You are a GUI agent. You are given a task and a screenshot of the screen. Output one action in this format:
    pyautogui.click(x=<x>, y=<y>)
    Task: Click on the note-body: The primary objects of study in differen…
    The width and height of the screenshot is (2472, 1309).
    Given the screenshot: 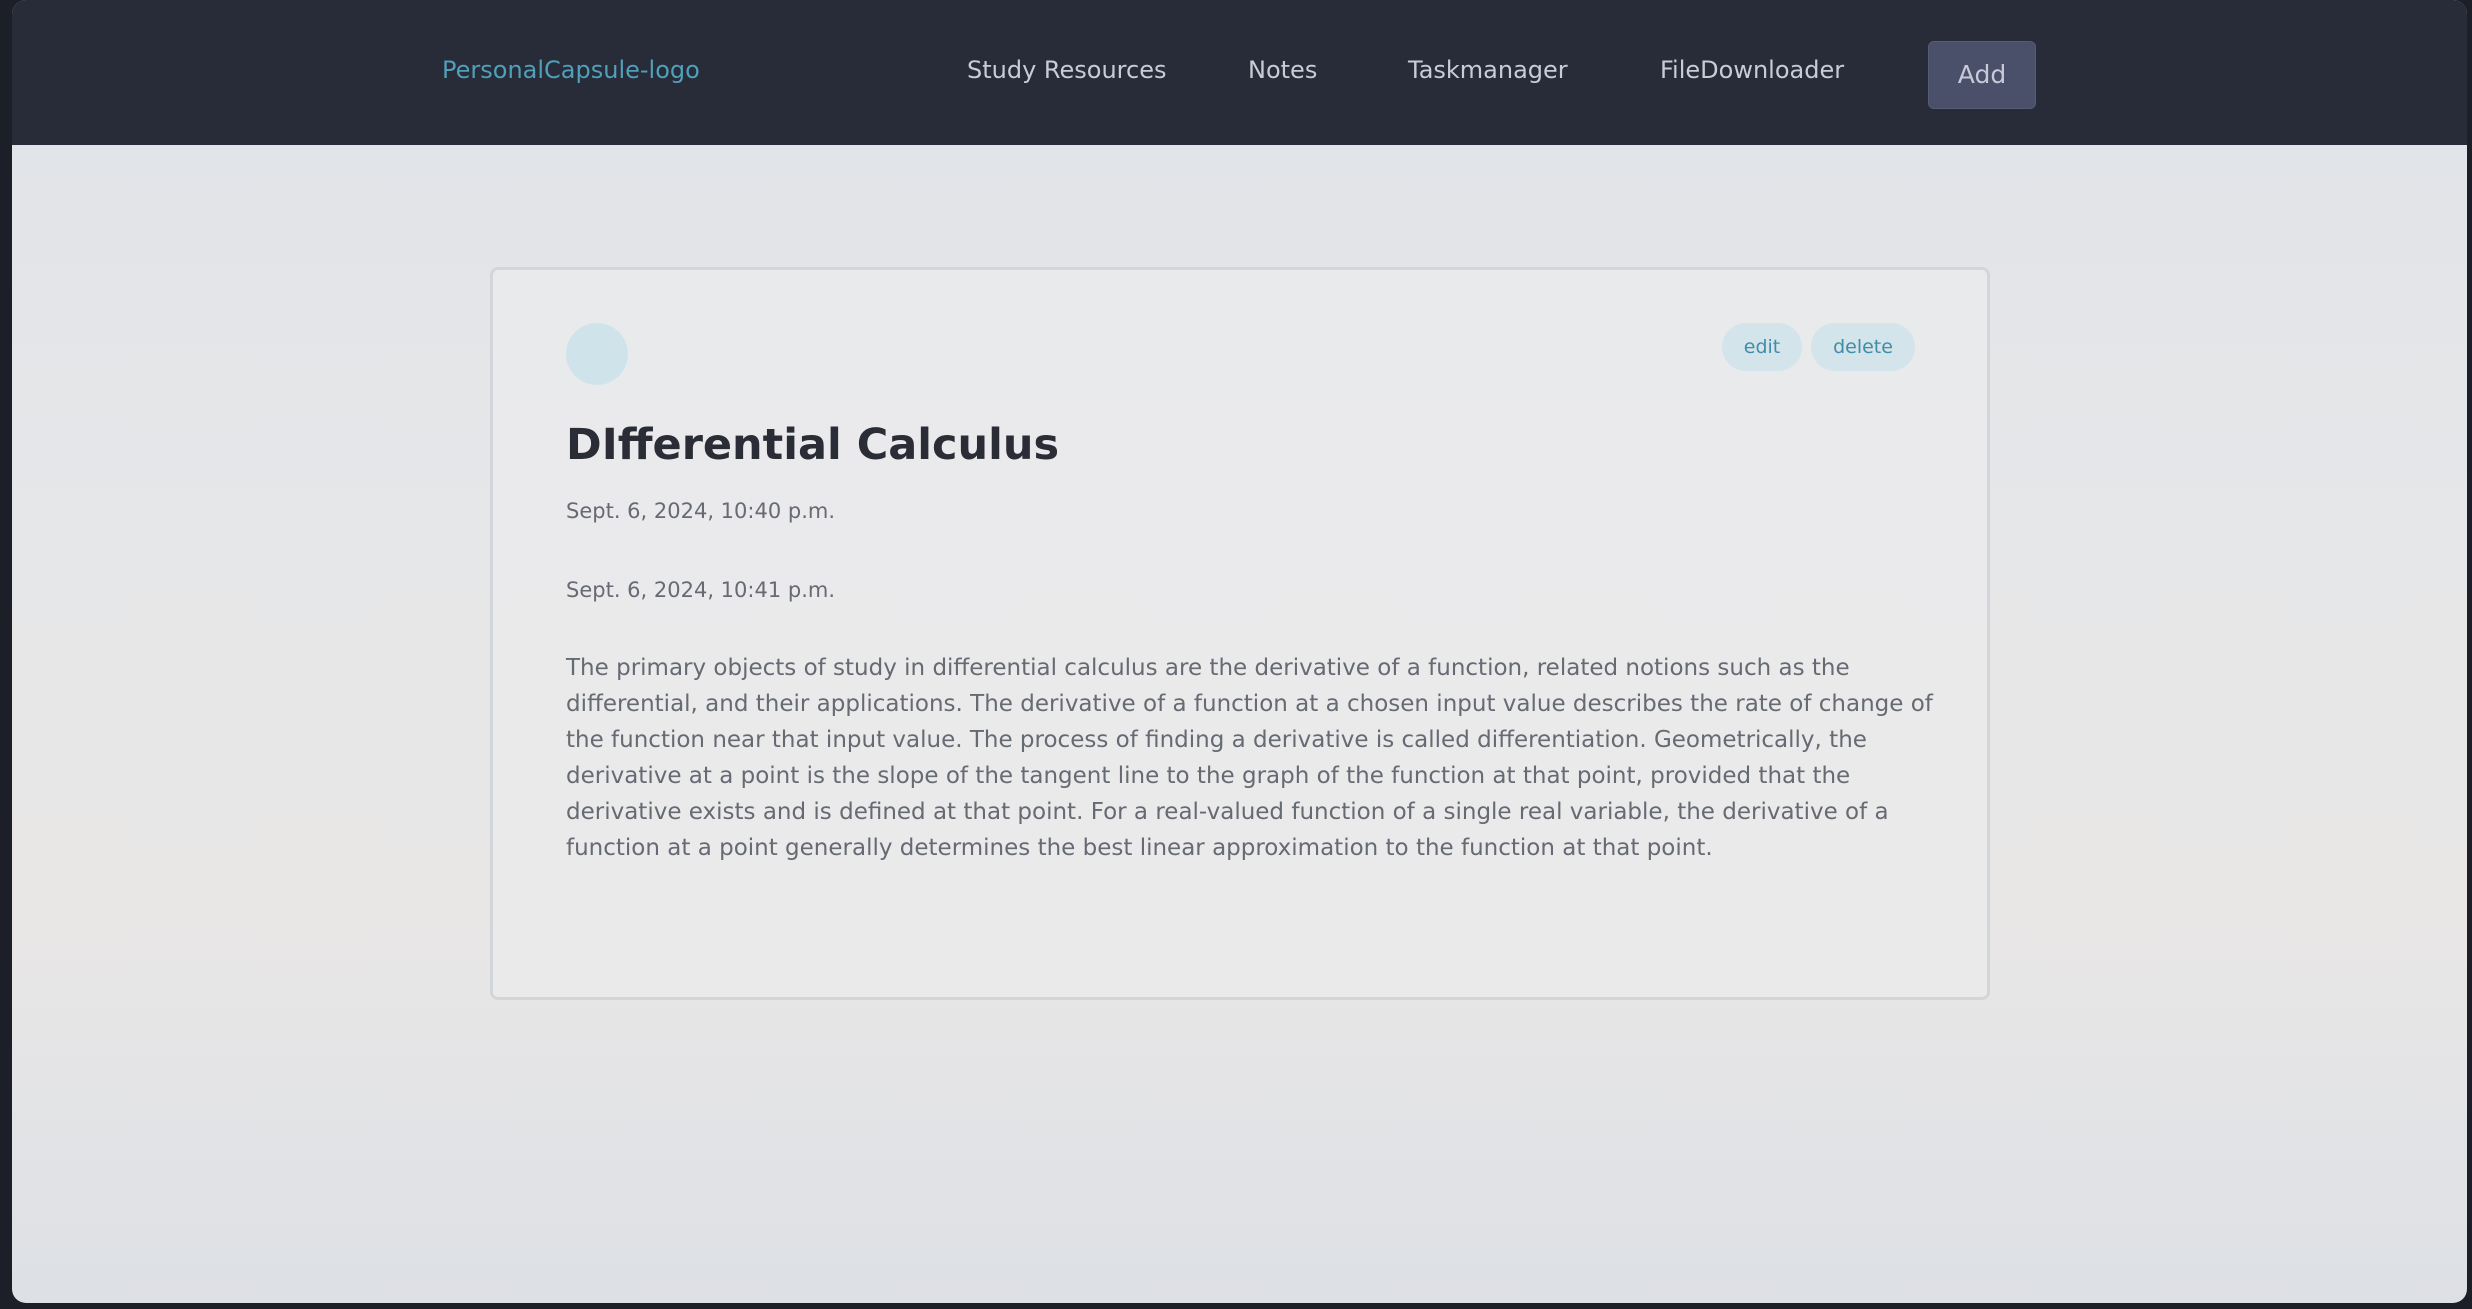 What is the action you would take?
    pyautogui.click(x=1249, y=758)
    